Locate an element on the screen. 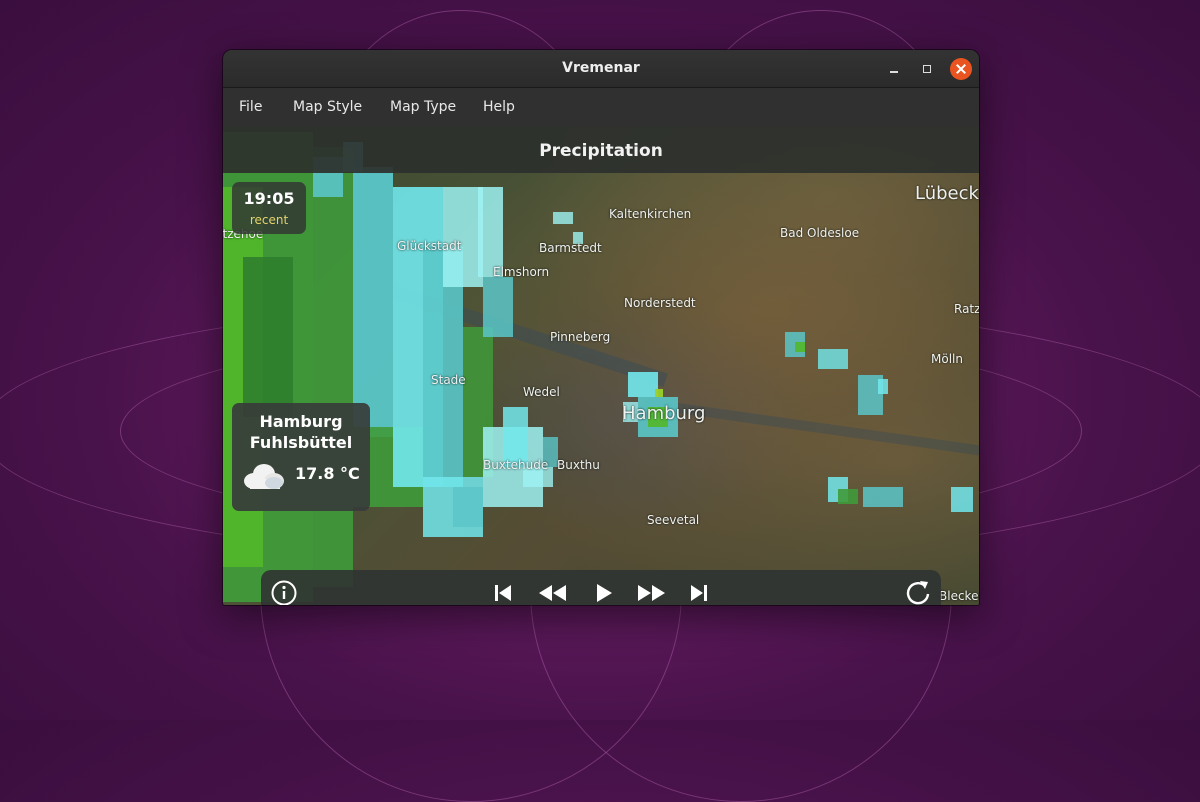 This screenshot has width=1200, height=802. time-label: recent is located at coordinates (269, 220).